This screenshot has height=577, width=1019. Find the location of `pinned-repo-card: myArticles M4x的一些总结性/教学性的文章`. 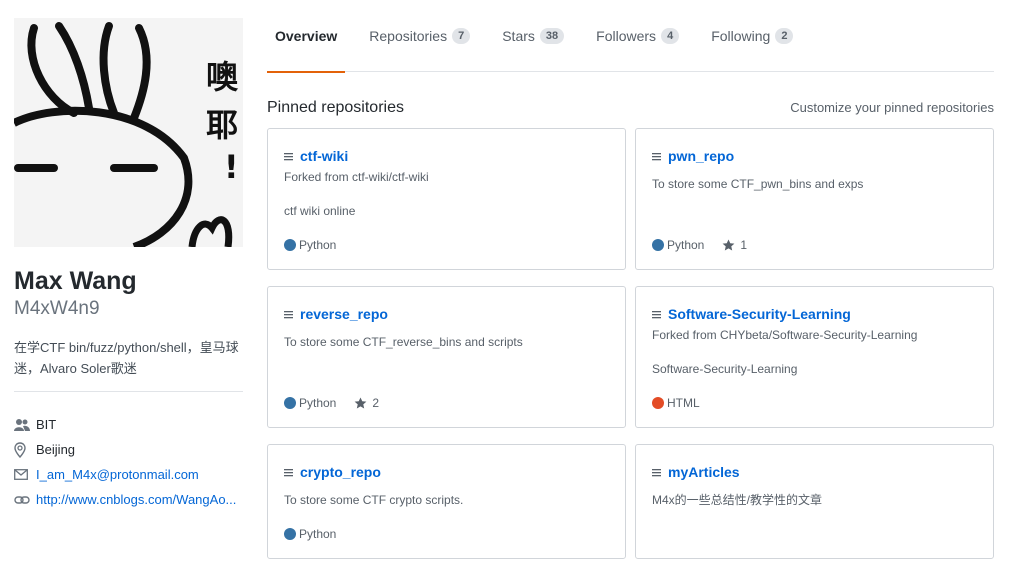

pinned-repo-card: myArticles M4x的一些总结性/教学性的文章 is located at coordinates (814, 501).